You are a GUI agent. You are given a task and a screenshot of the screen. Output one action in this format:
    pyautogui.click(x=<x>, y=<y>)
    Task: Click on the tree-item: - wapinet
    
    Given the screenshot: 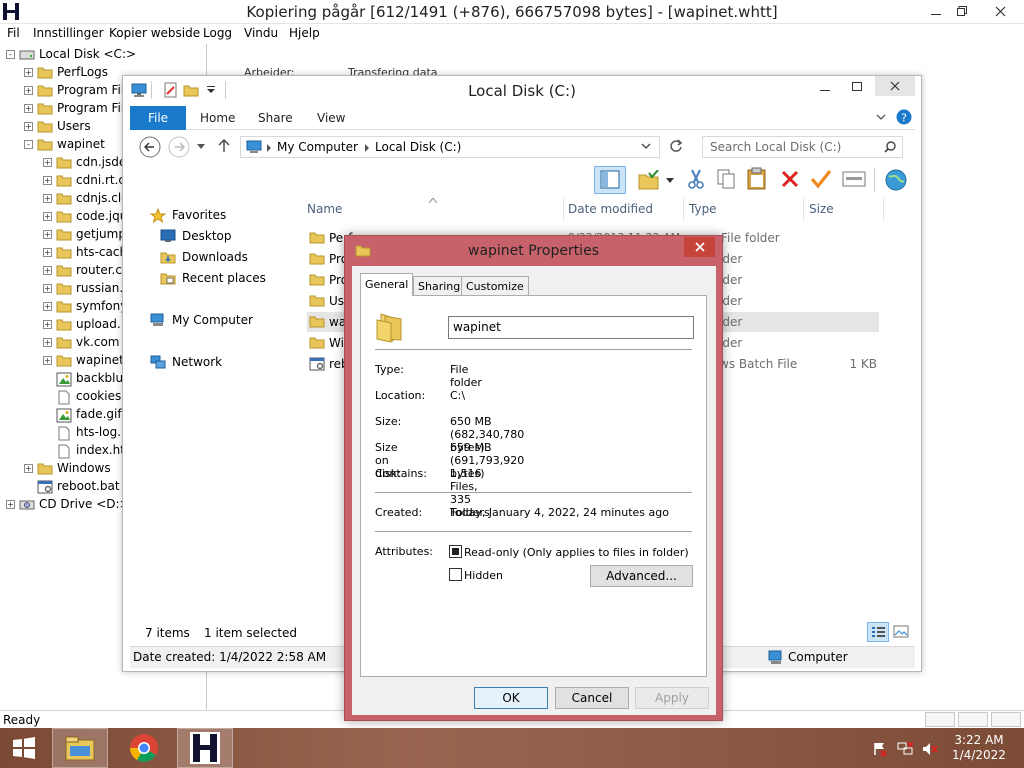 What is the action you would take?
    pyautogui.click(x=64, y=144)
    